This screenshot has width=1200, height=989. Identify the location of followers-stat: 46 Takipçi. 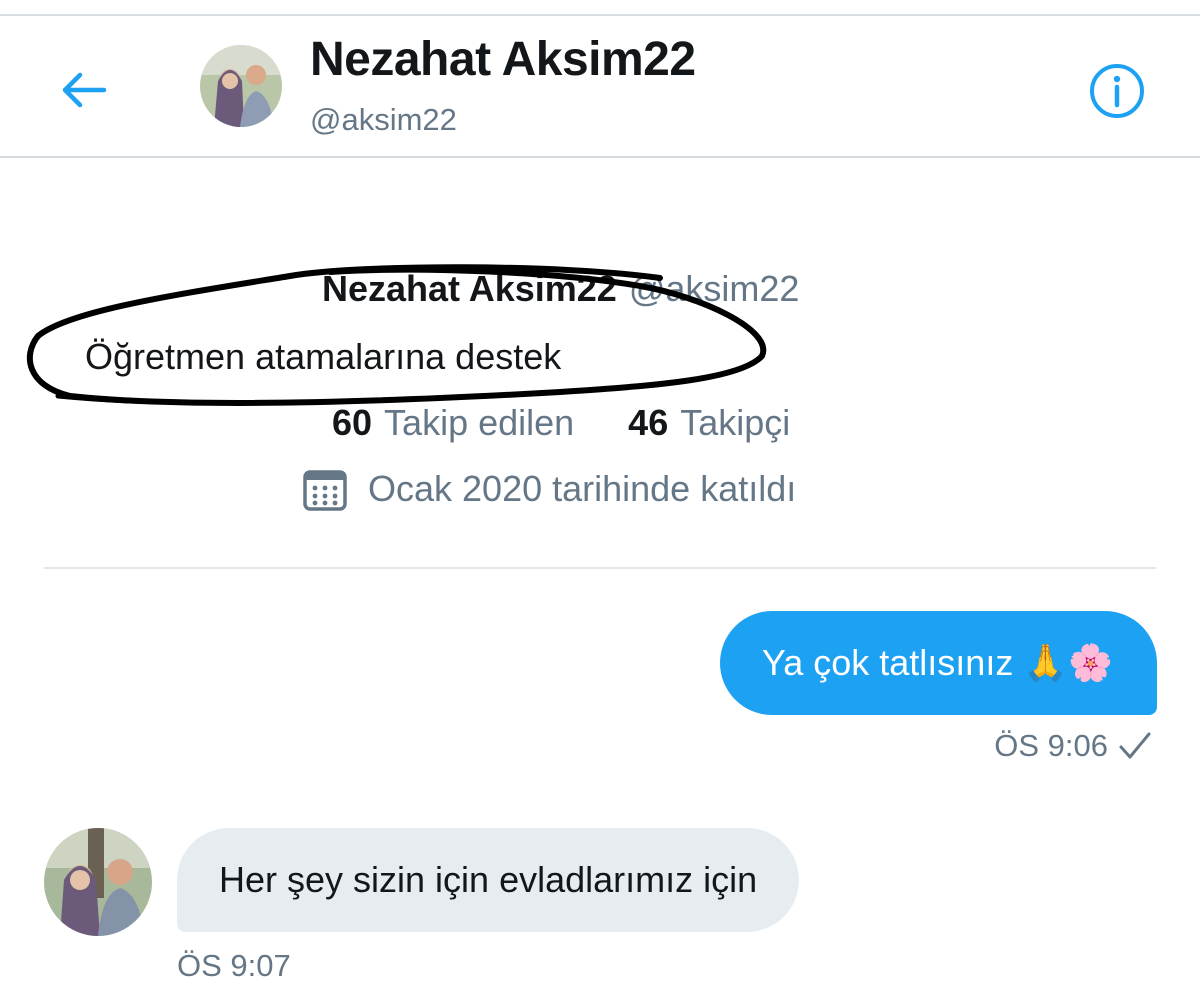
(709, 423).